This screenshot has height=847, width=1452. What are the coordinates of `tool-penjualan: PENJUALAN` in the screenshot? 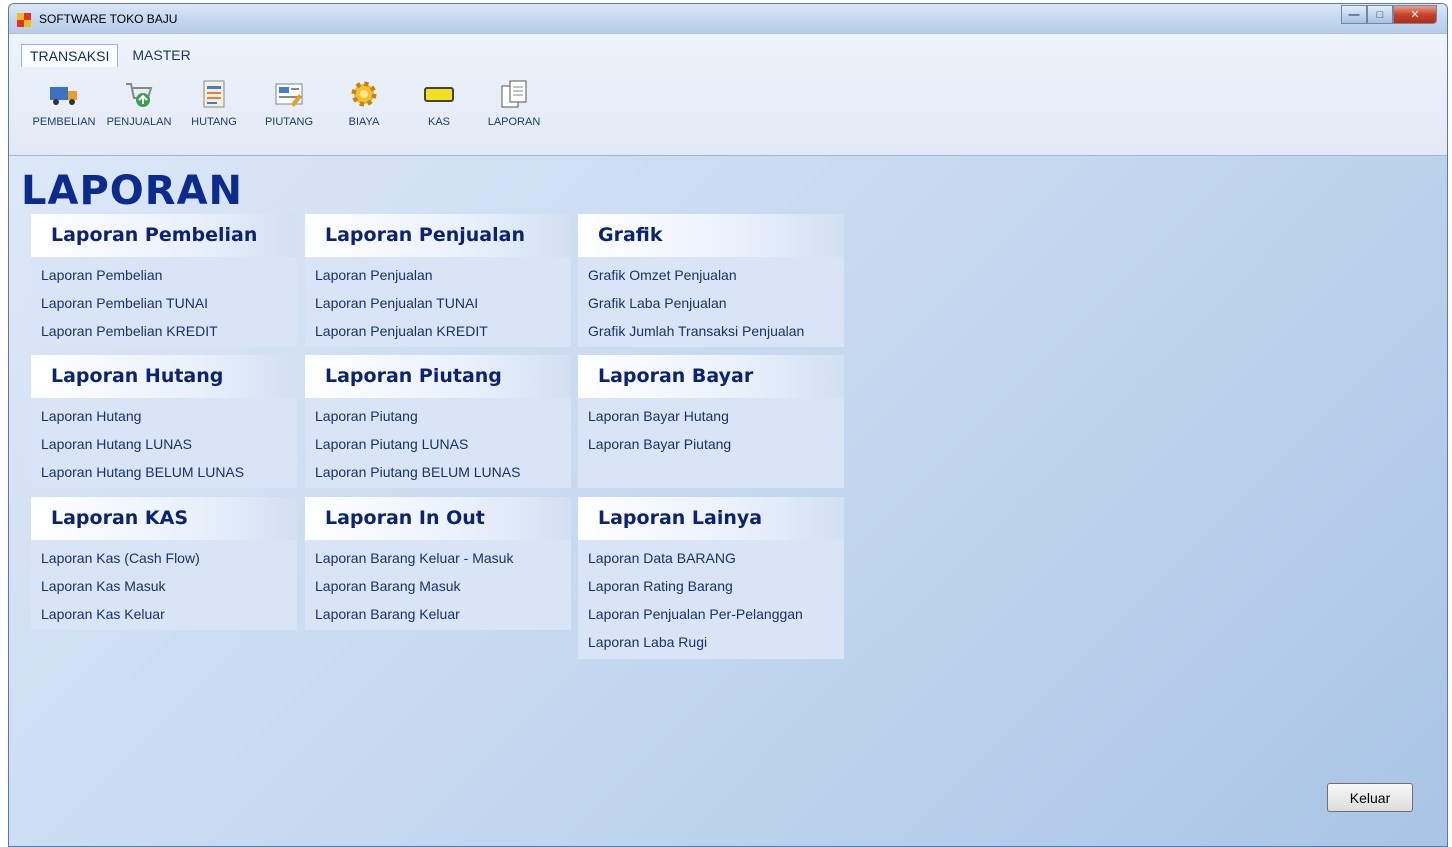 It's located at (139, 103).